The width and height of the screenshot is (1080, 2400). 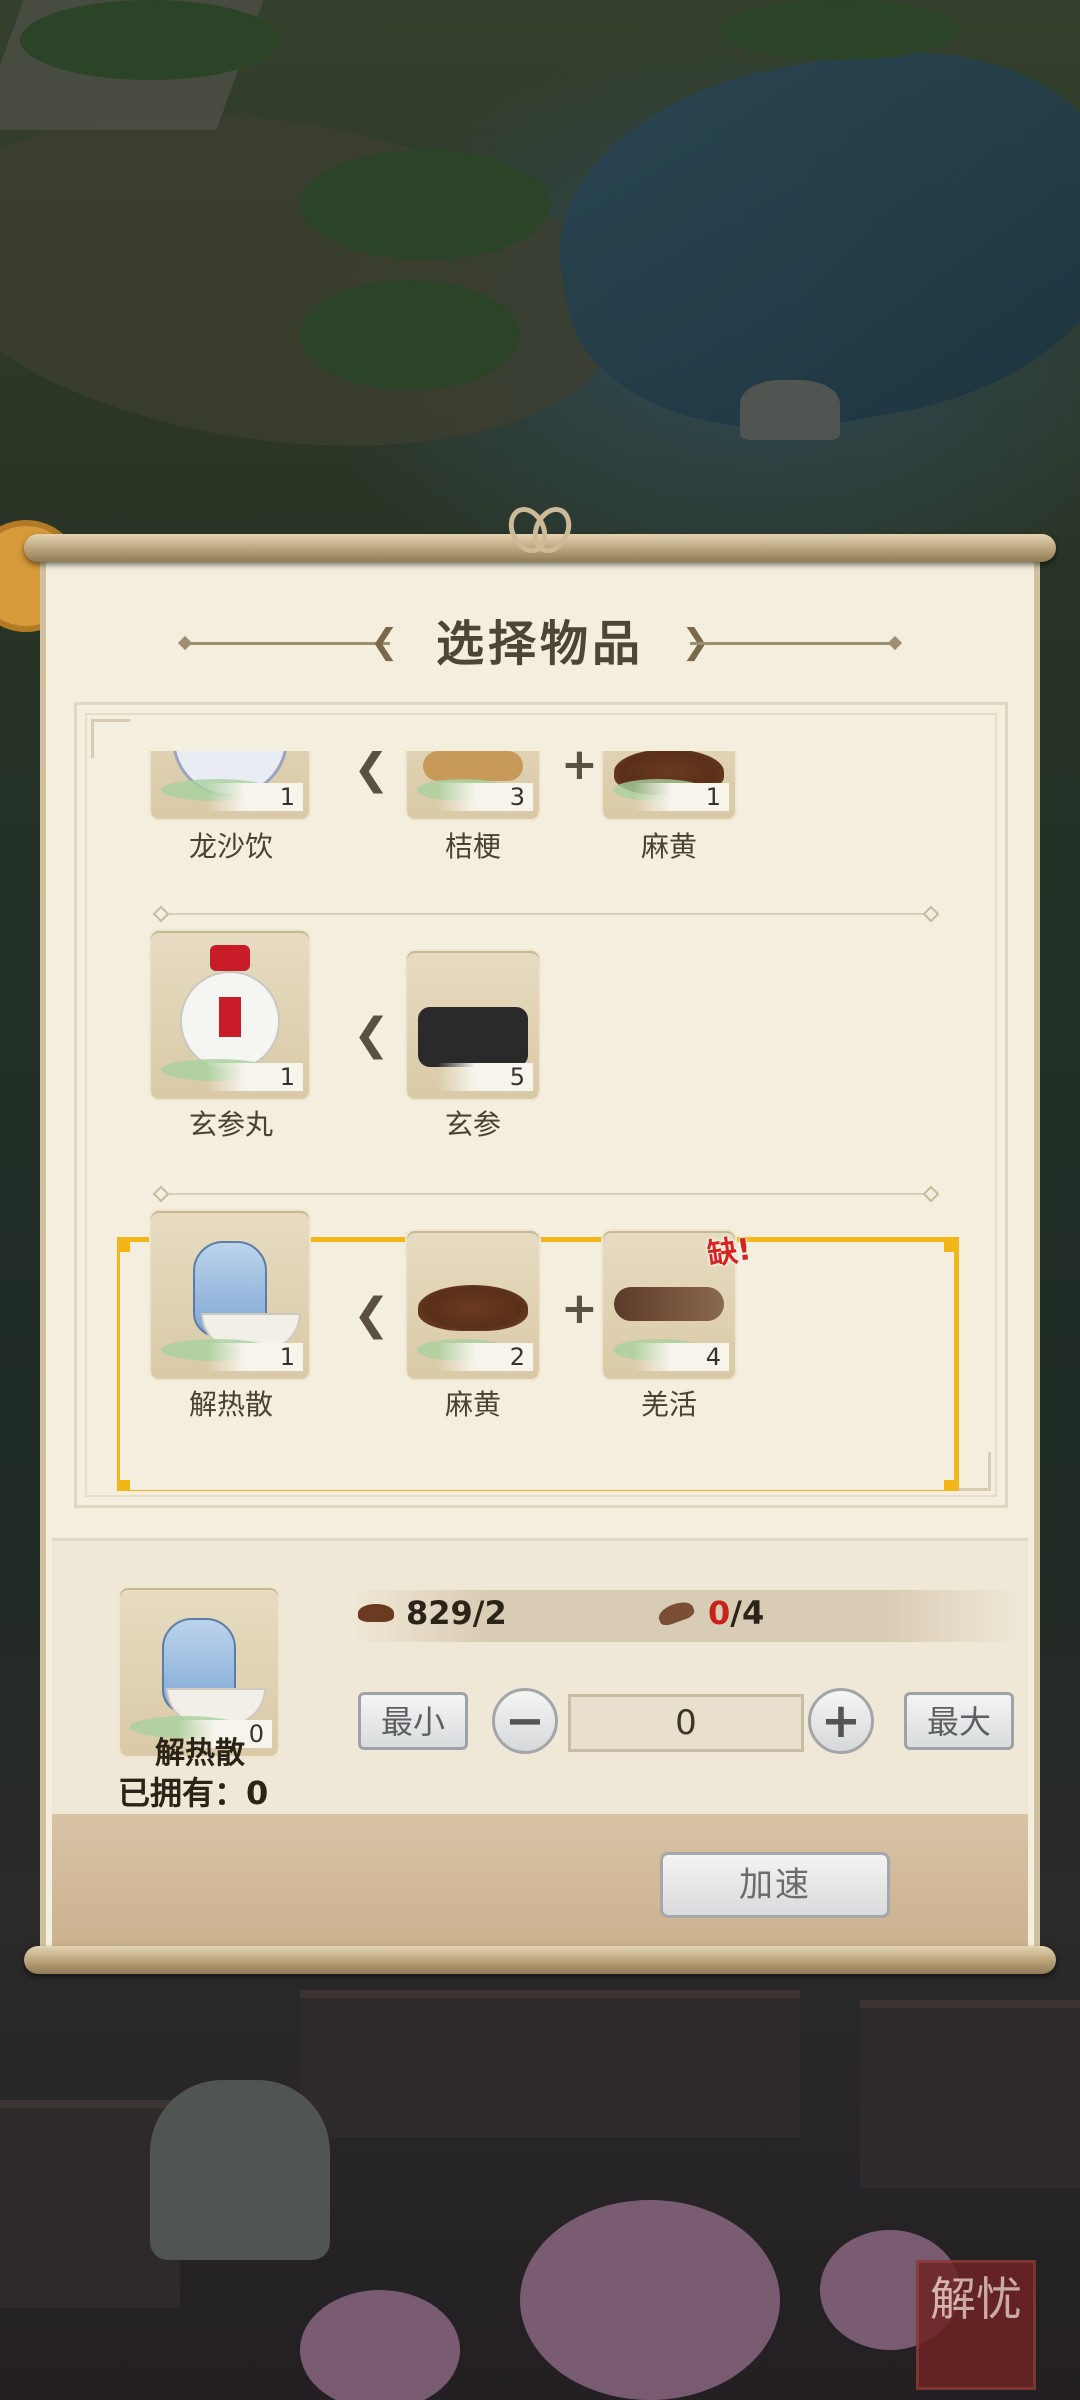 I want to click on resource-requirements: 829/2 0/4, so click(x=686, y=1616).